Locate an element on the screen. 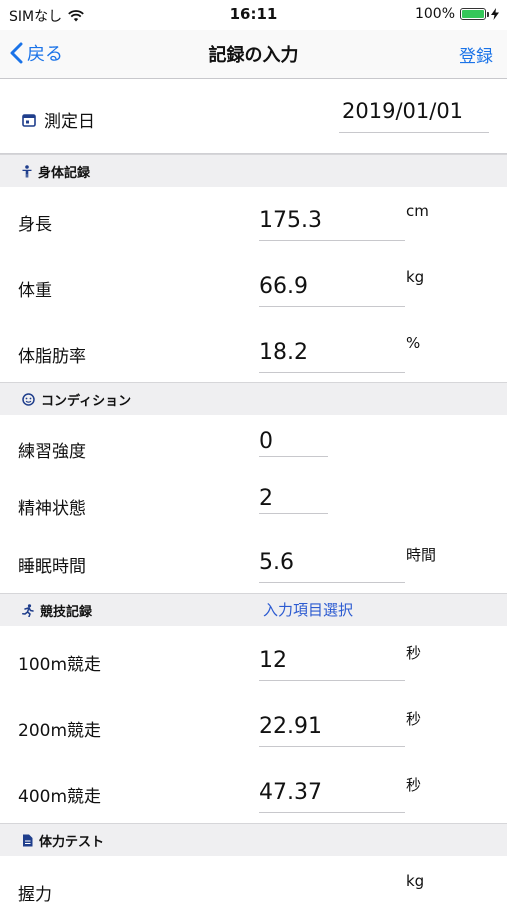 The height and width of the screenshot is (922, 507). row-100m: 100m競走 12 秒 is located at coordinates (253, 659).